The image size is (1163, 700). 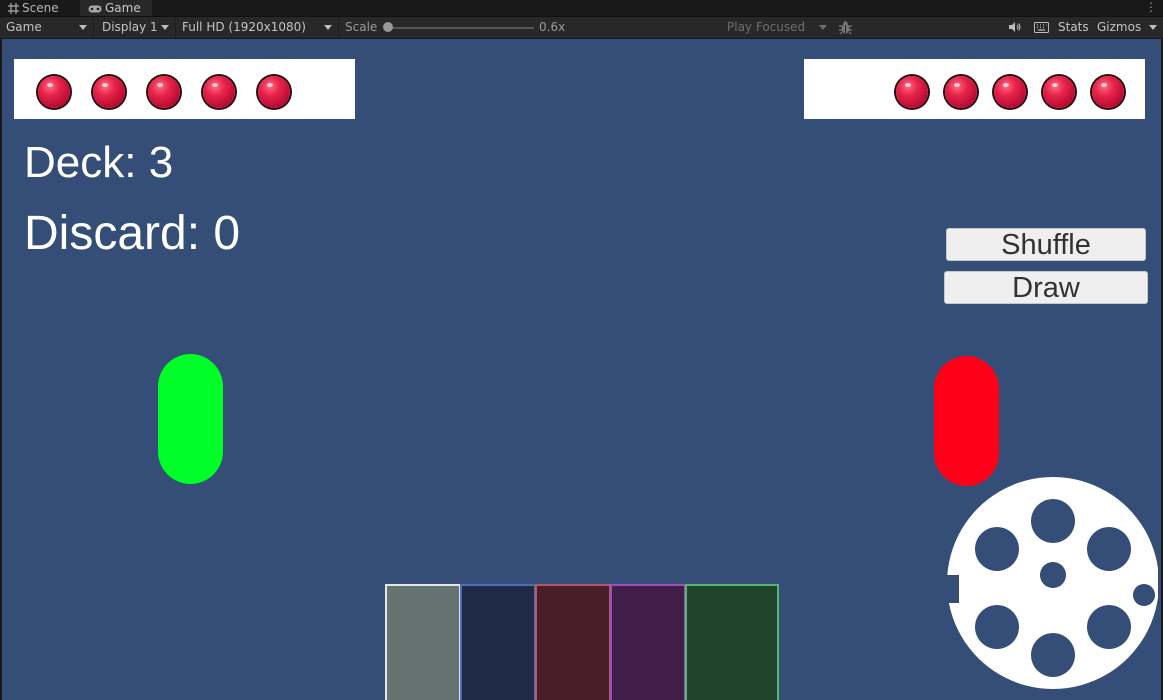 I want to click on gizmos-dropdown: Gizmos, so click(x=1127, y=27).